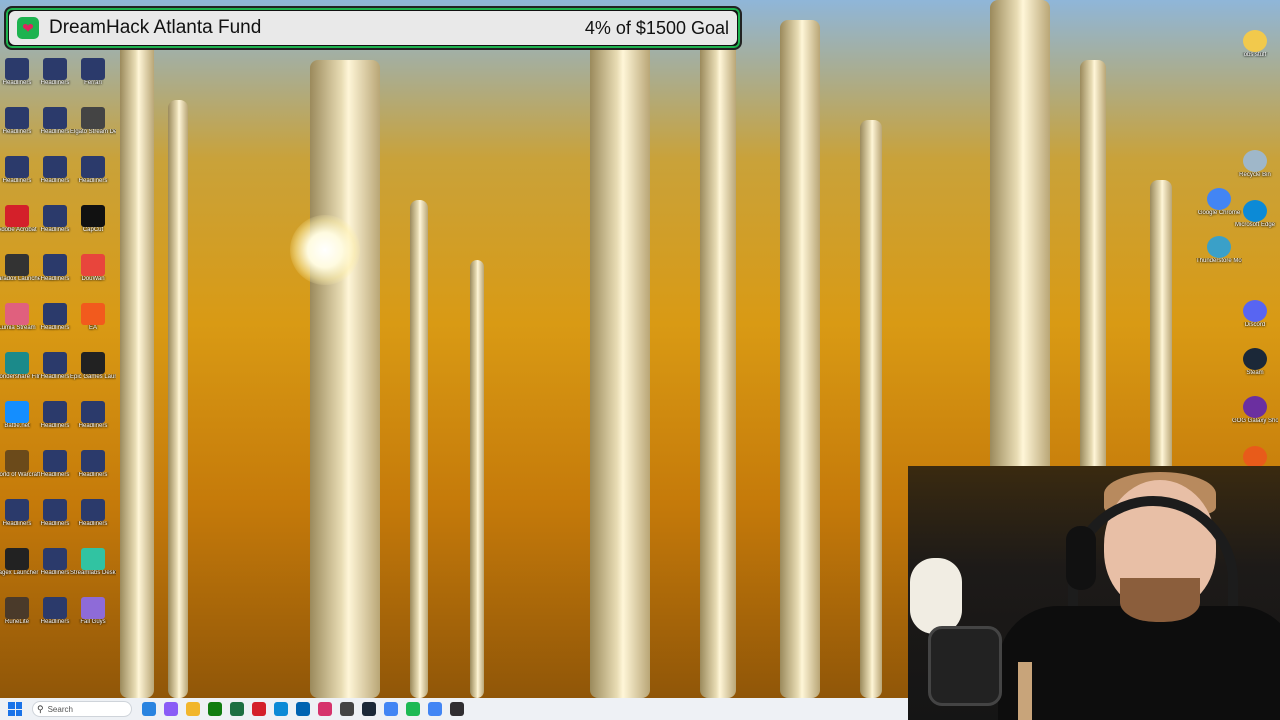 The image size is (1280, 720). I want to click on paint-icon, so click(325, 709).